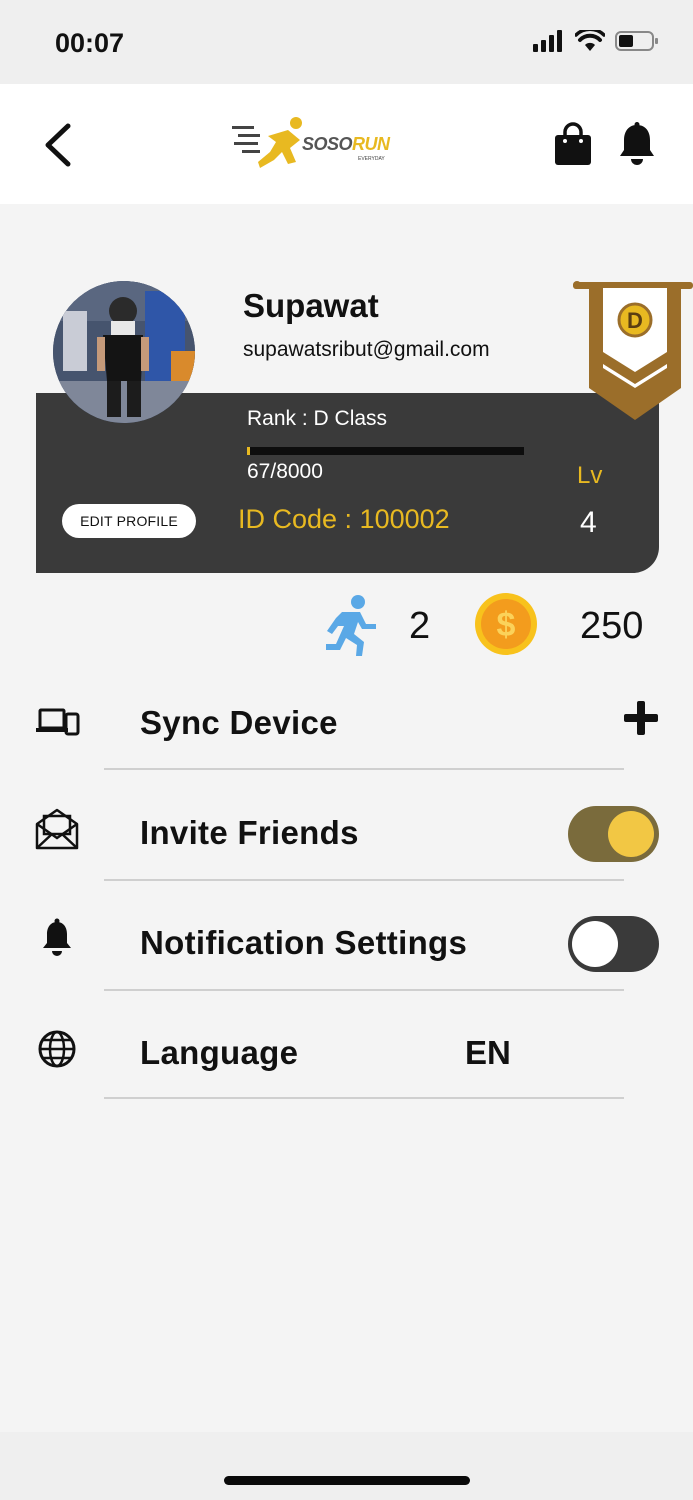 The image size is (693, 1500). I want to click on id-code: ID Code : 100002, so click(344, 519).